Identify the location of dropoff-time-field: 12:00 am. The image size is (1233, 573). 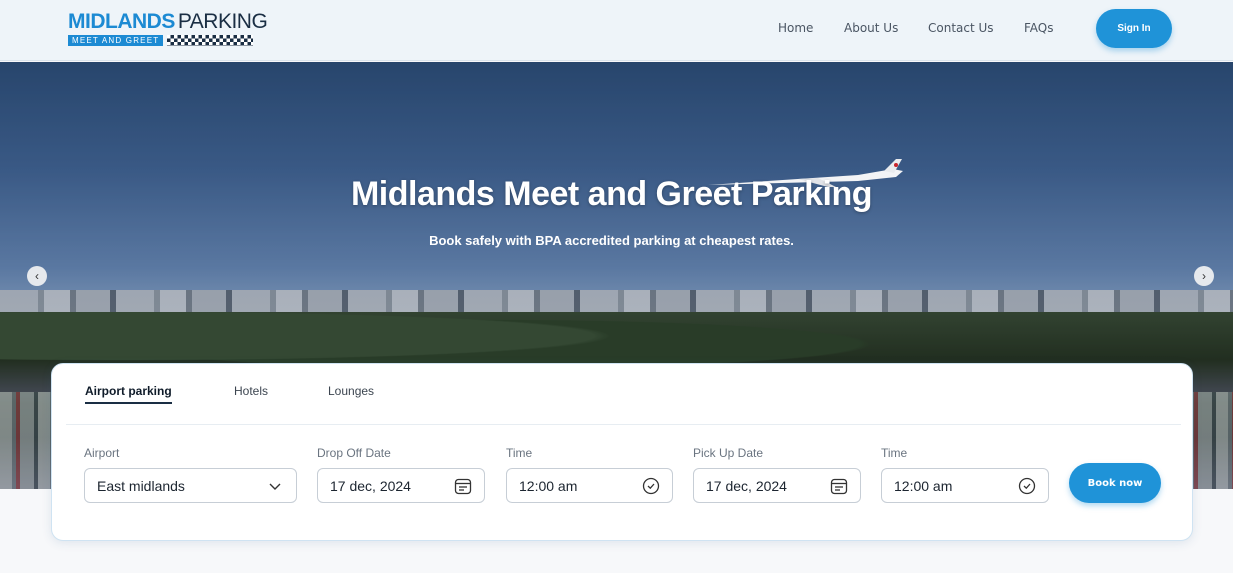
(589, 485).